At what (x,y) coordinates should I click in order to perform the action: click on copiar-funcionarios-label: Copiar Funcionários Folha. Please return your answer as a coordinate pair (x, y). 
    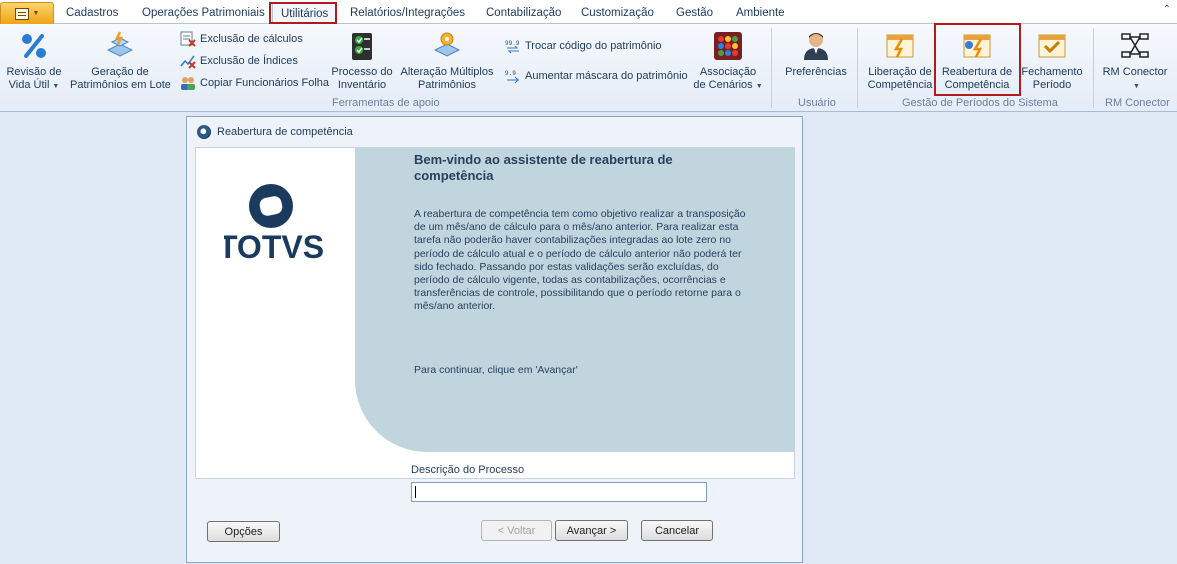
    Looking at the image, I should click on (265, 83).